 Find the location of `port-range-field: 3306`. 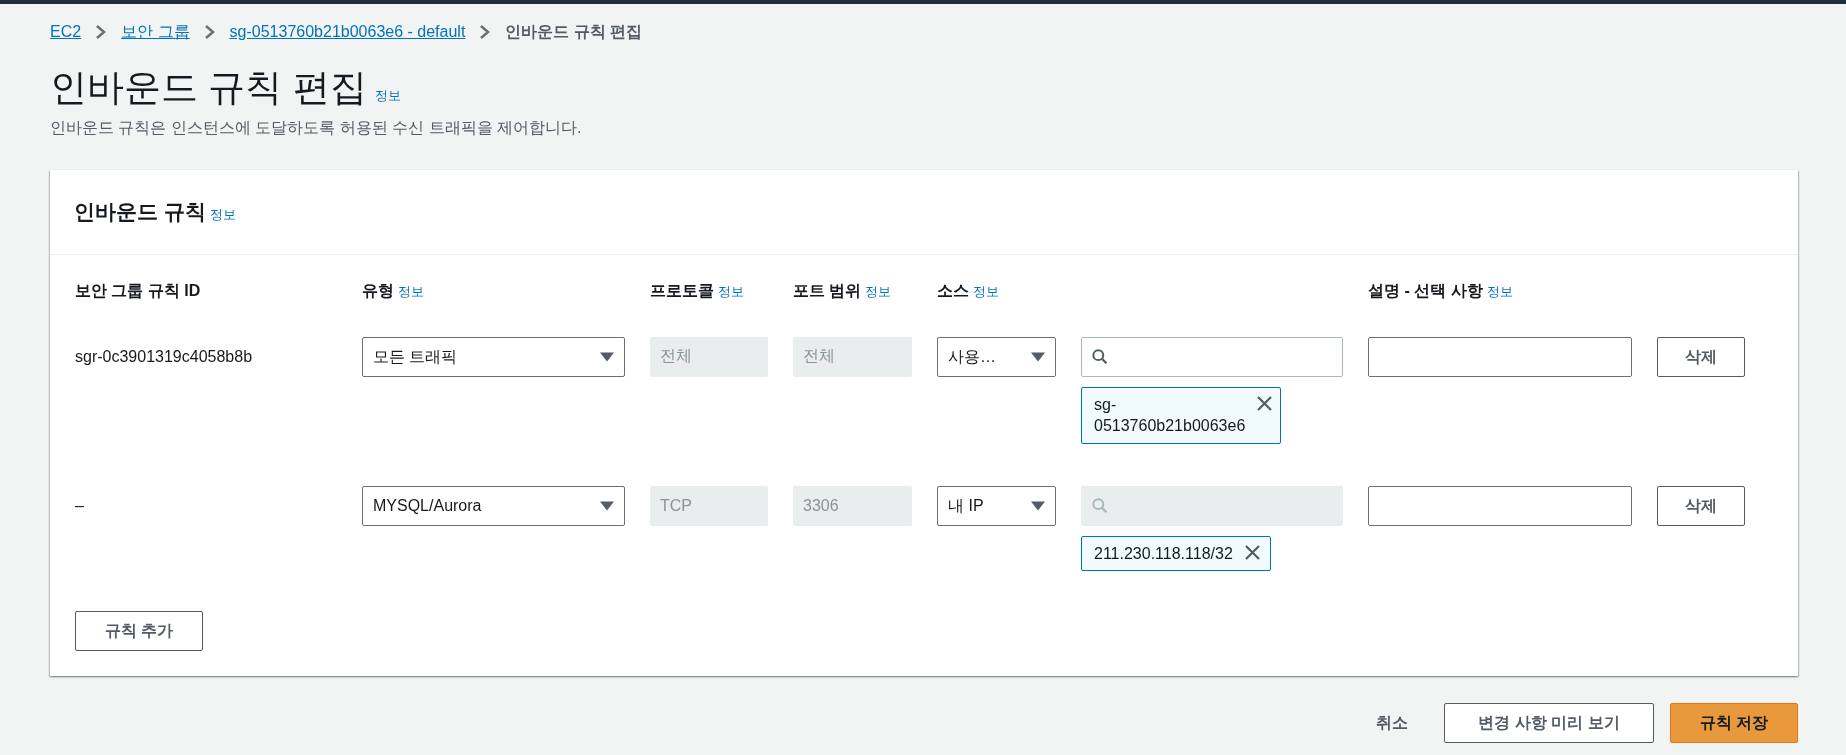

port-range-field: 3306 is located at coordinates (852, 505).